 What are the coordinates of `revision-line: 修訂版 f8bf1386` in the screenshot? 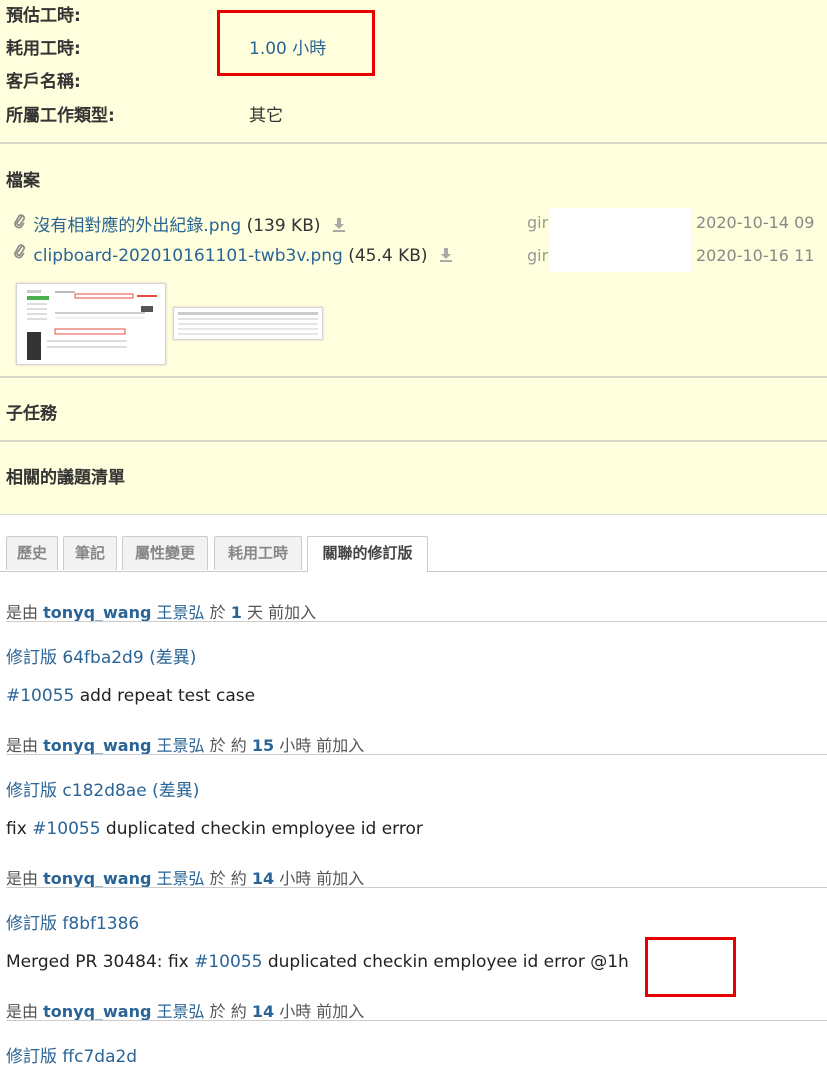 It's located at (72, 921).